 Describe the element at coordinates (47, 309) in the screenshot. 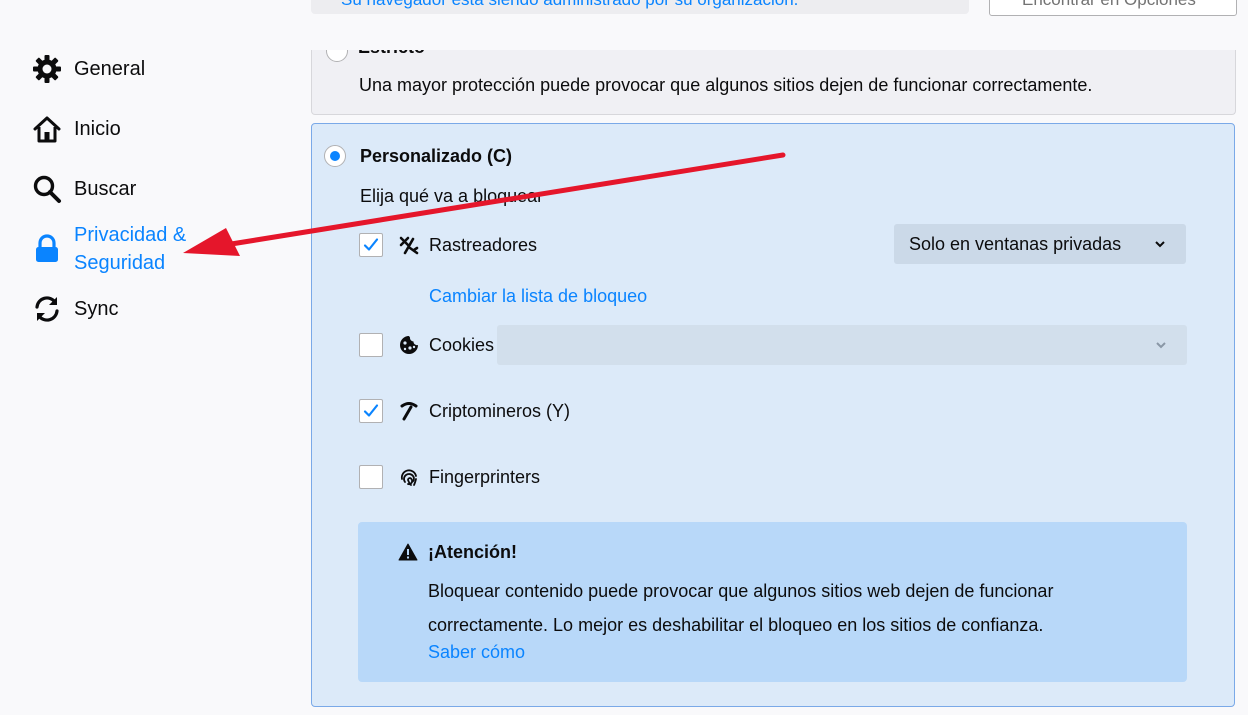

I see `sync-icon` at that location.